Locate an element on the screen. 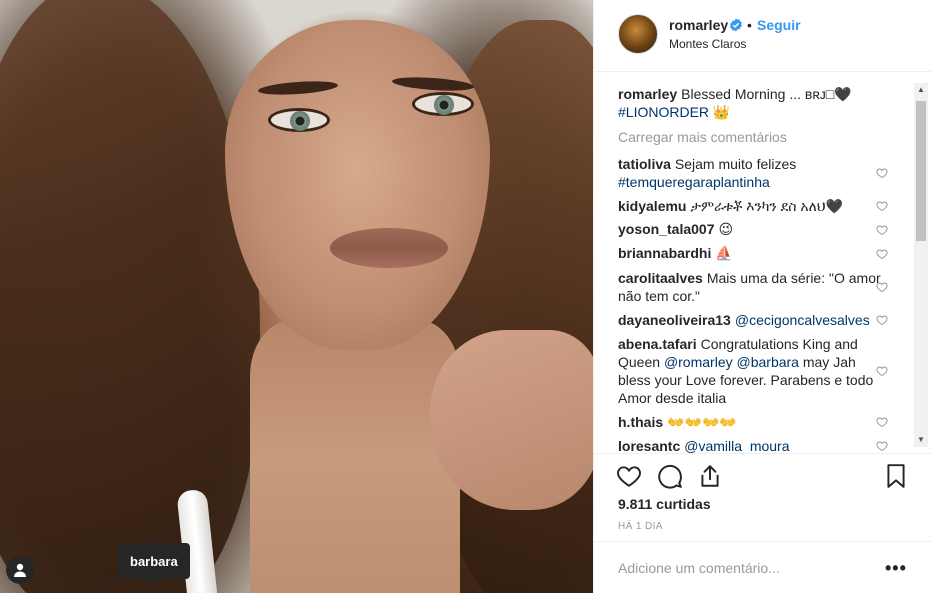 The image size is (931, 593). caption-hashtag: #LIONORDER 👑 is located at coordinates (674, 112).